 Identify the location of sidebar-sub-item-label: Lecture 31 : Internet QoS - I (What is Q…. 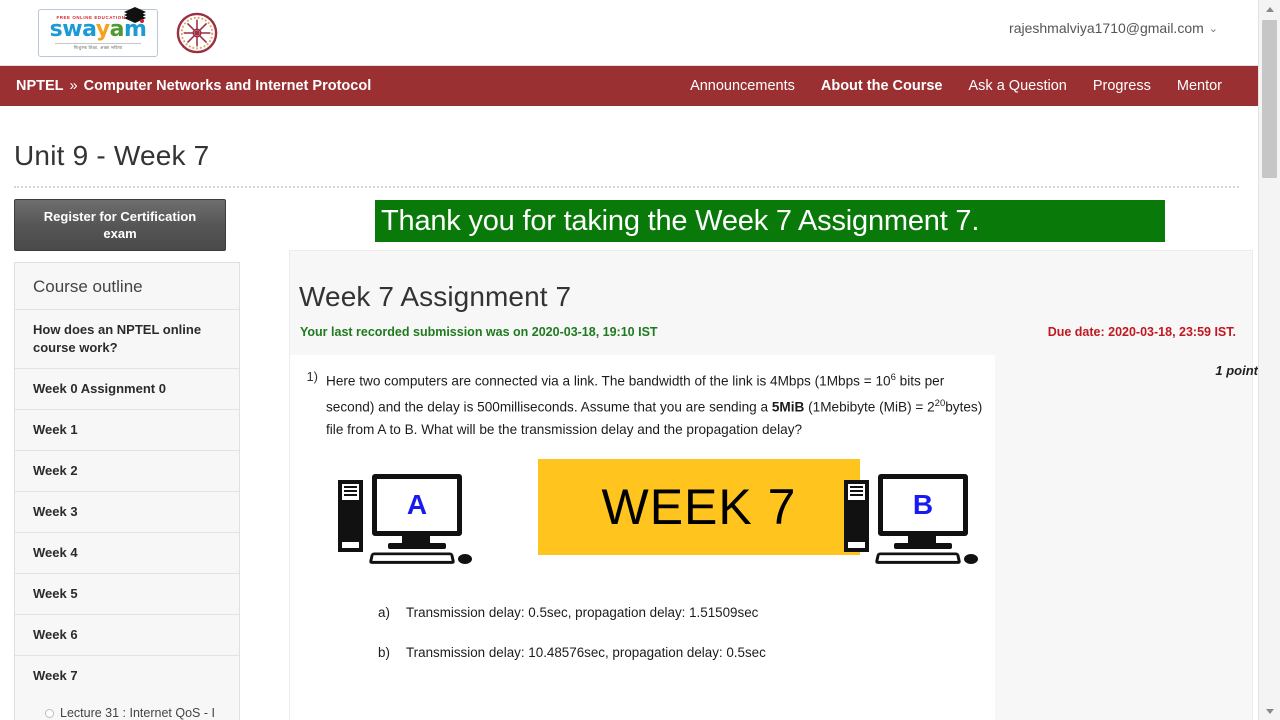
(137, 713).